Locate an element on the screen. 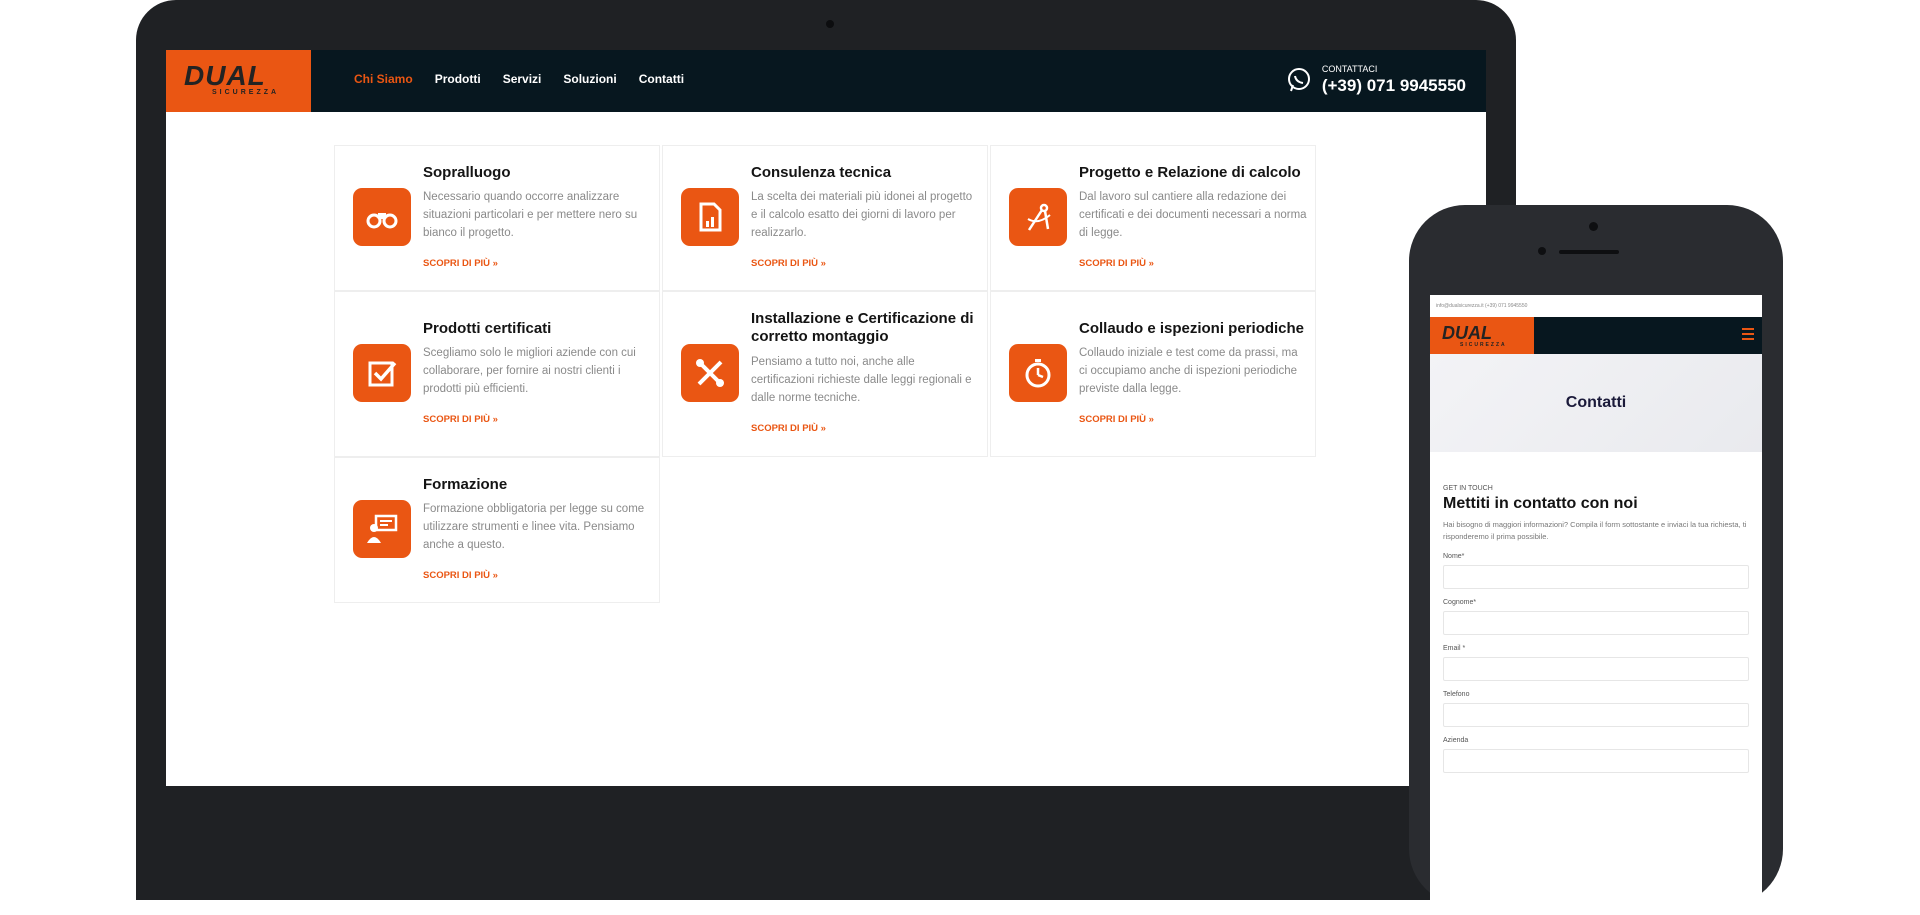 Image resolution: width=1920 pixels, height=915 pixels. field-label-telefono: Telefono is located at coordinates (1456, 694).